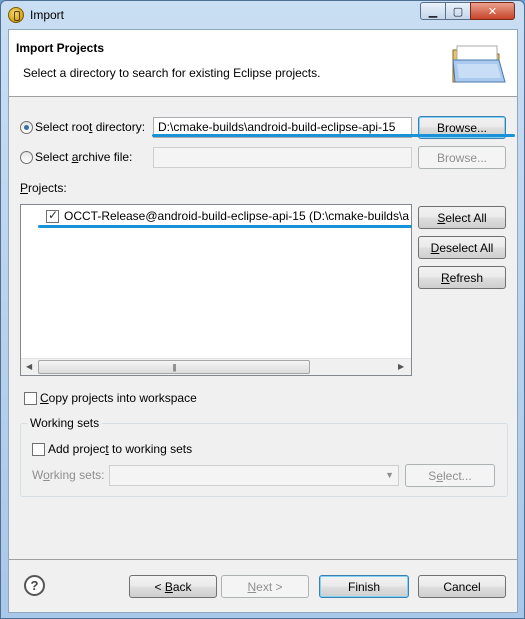 This screenshot has height=619, width=525. What do you see at coordinates (174, 367) in the screenshot?
I see `scroll-thumb: |||` at bounding box center [174, 367].